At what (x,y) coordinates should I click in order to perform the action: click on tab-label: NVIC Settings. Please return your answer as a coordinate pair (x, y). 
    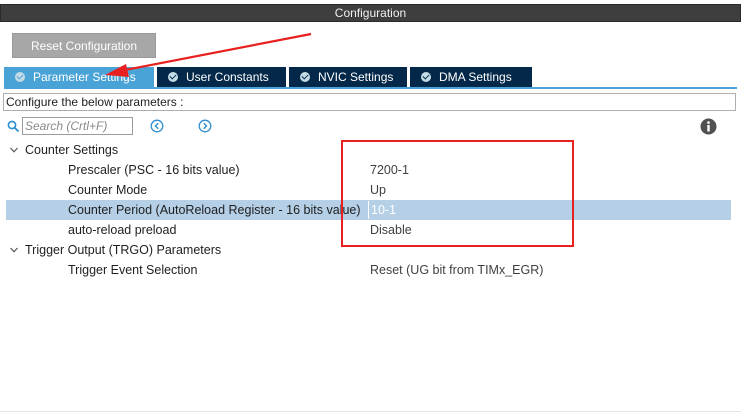
    Looking at the image, I should click on (356, 77).